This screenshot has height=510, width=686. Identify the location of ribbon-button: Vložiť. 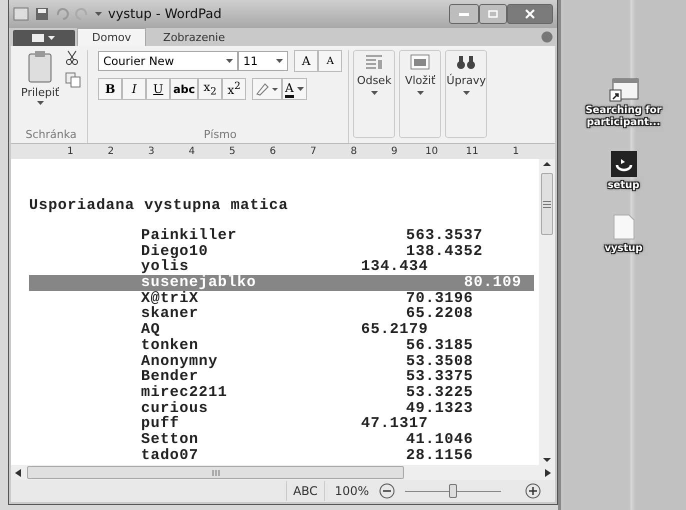
(420, 94).